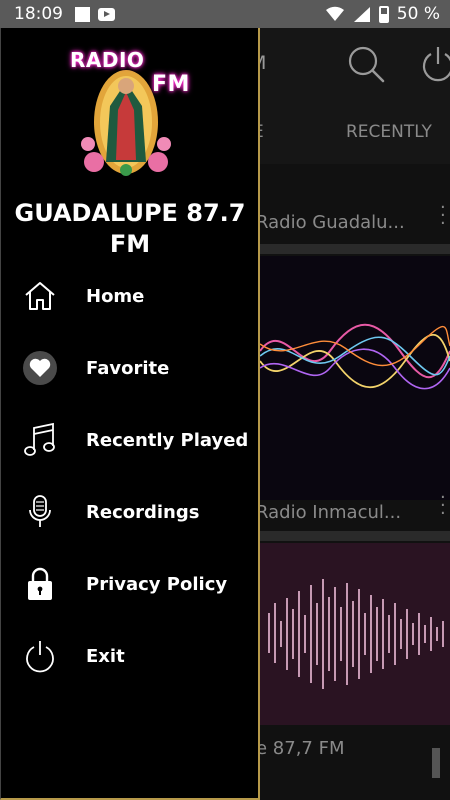 The width and height of the screenshot is (450, 800). What do you see at coordinates (157, 584) in the screenshot?
I see `menu-item-label: Privacy Policy` at bounding box center [157, 584].